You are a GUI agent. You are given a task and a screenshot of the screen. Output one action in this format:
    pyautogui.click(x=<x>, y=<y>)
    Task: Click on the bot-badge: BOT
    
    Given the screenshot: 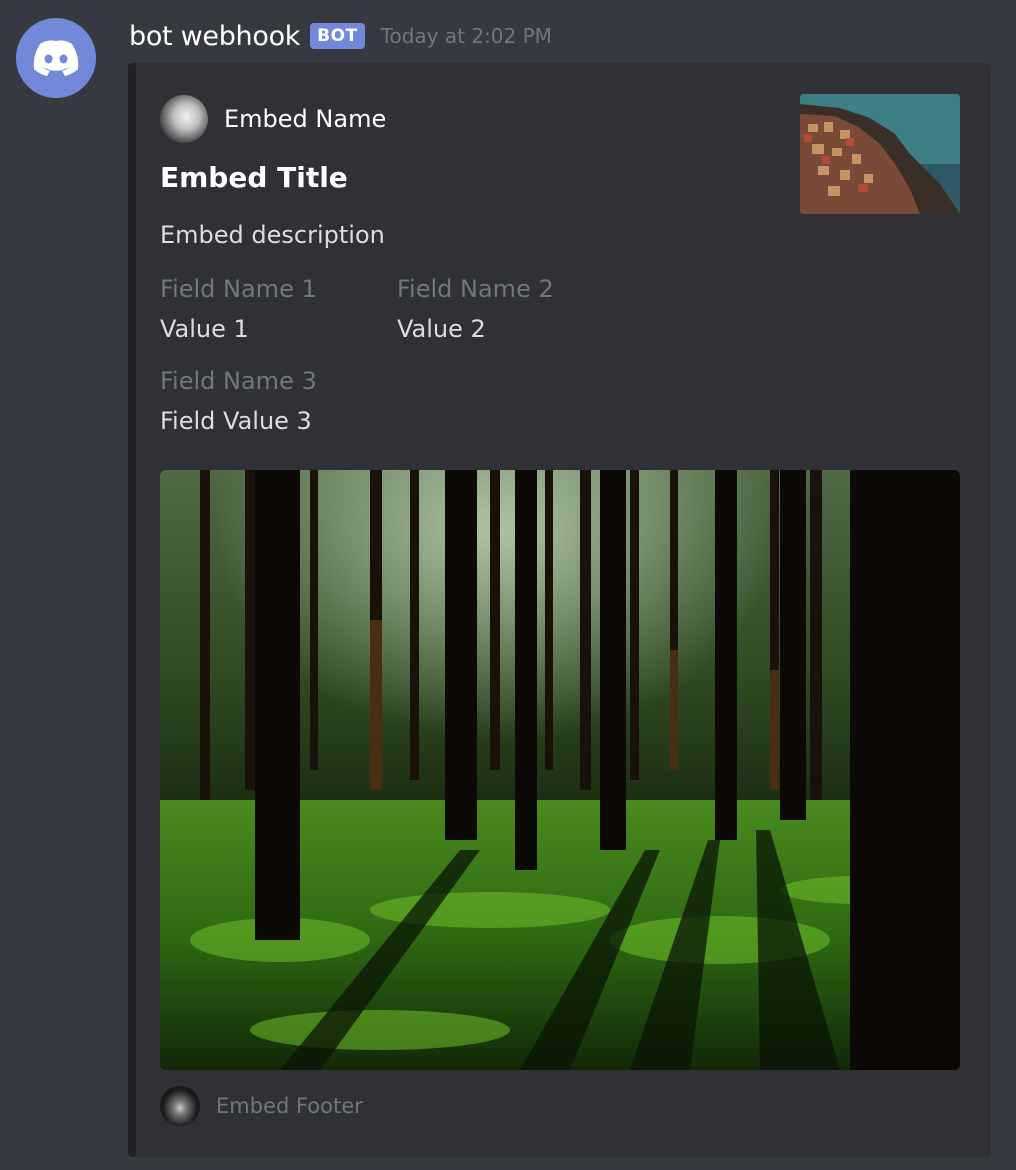 What is the action you would take?
    pyautogui.click(x=337, y=36)
    